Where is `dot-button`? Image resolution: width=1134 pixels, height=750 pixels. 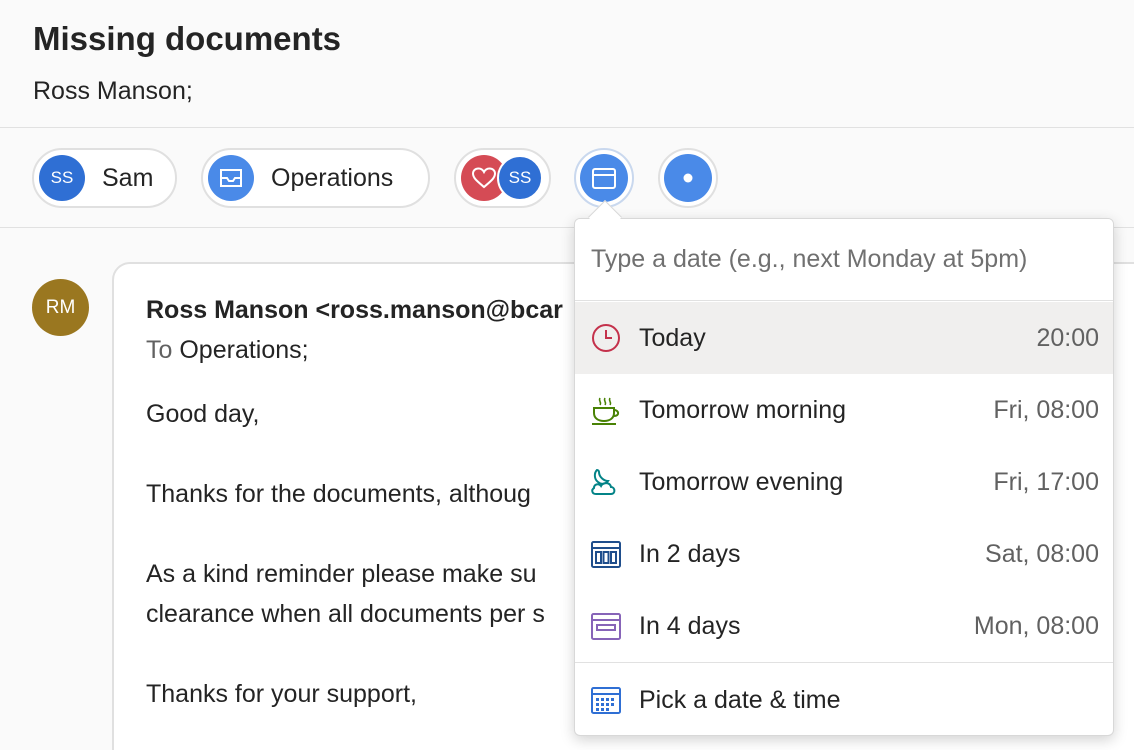
dot-button is located at coordinates (688, 178).